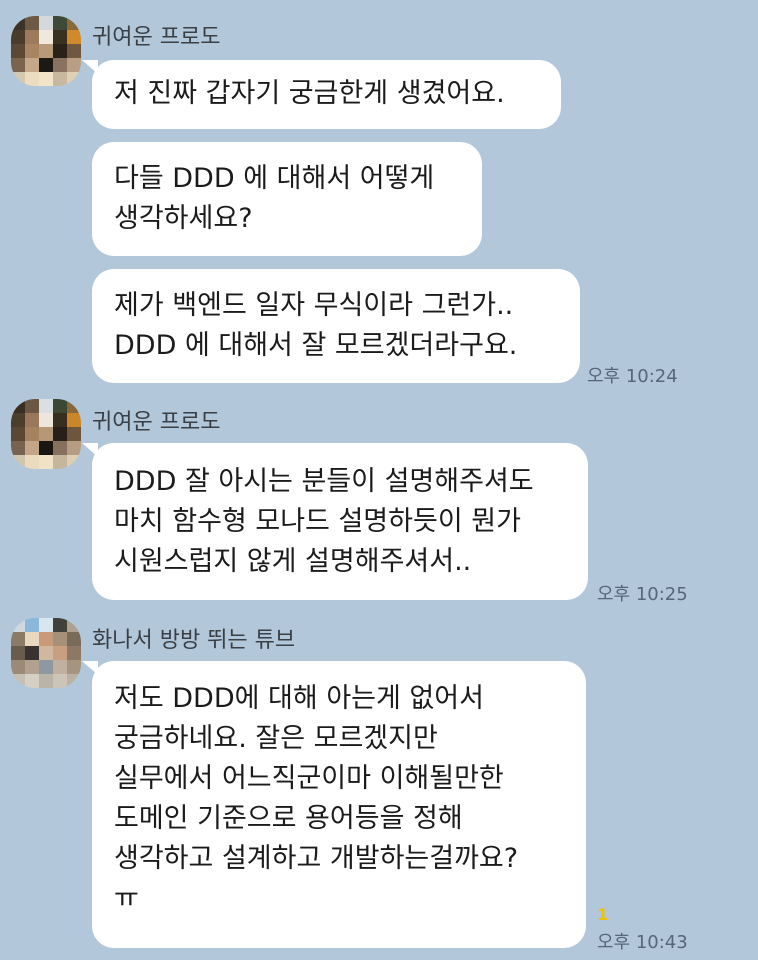  Describe the element at coordinates (126, 898) in the screenshot. I see `message-text: ㅠ` at that location.